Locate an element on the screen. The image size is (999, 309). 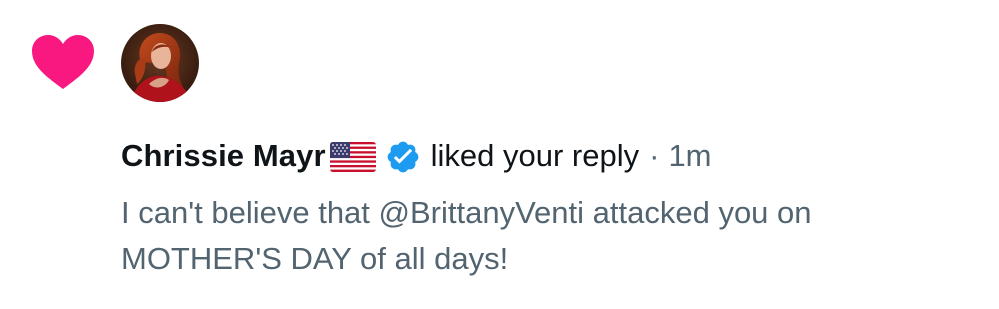
user-name-link: Chrissie Mayr is located at coordinates (223, 156).